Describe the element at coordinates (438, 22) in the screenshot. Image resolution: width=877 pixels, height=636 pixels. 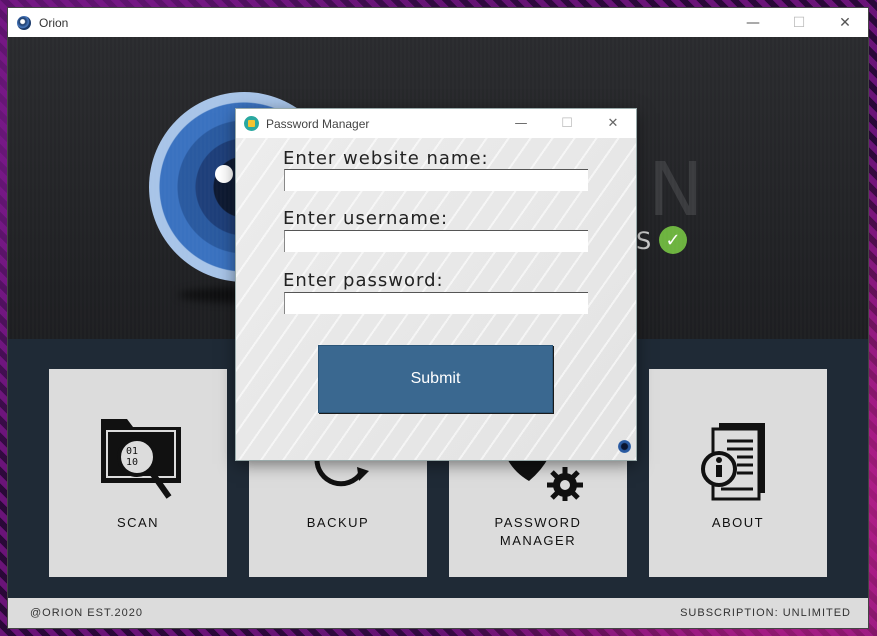
I see `main-titlebar: Orion — ☐ ✕` at that location.